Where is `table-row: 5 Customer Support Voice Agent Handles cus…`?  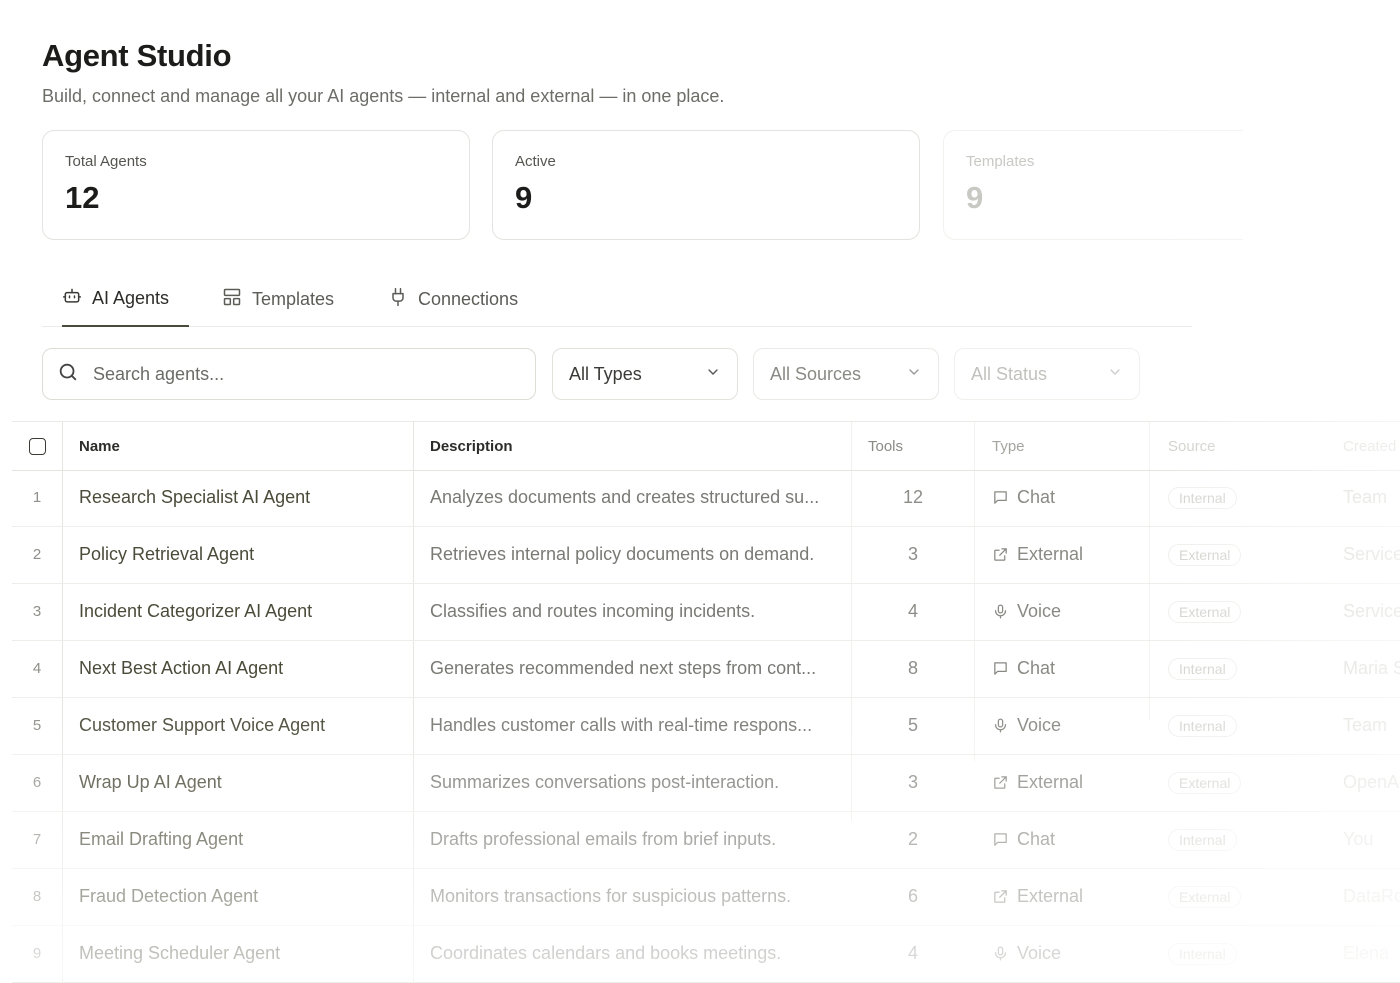 table-row: 5 Customer Support Voice Agent Handles cus… is located at coordinates (706, 726).